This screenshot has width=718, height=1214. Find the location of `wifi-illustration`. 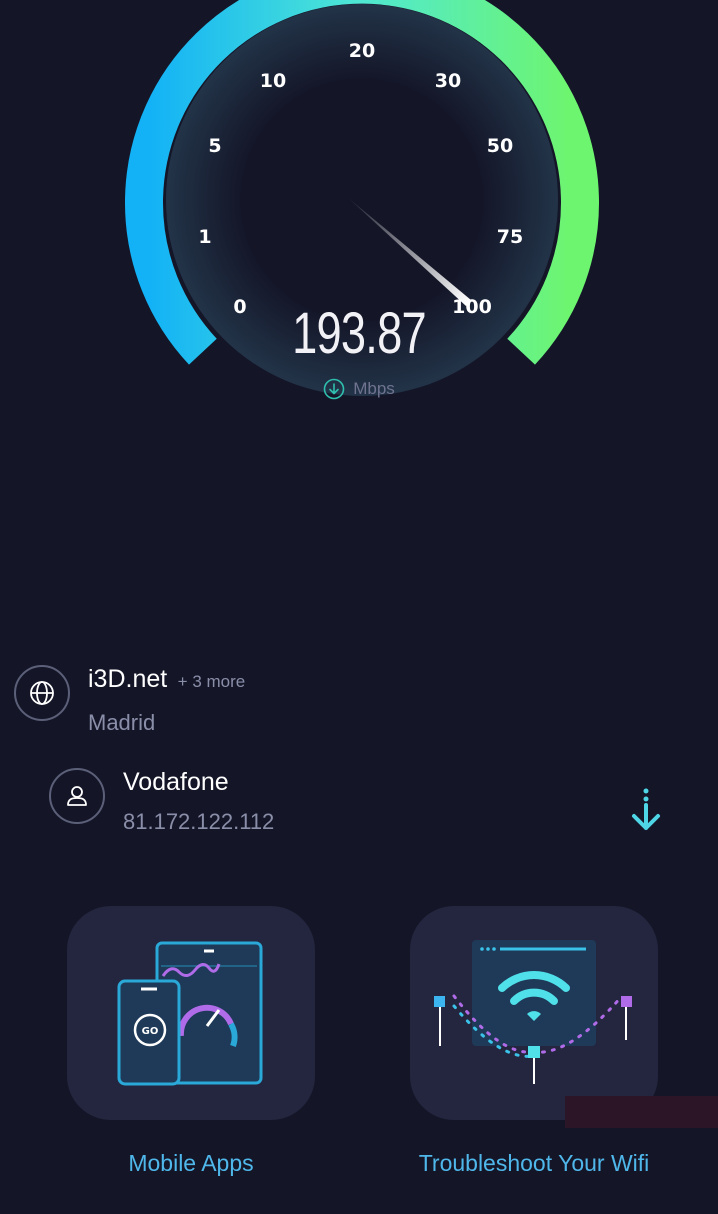

wifi-illustration is located at coordinates (533, 1012).